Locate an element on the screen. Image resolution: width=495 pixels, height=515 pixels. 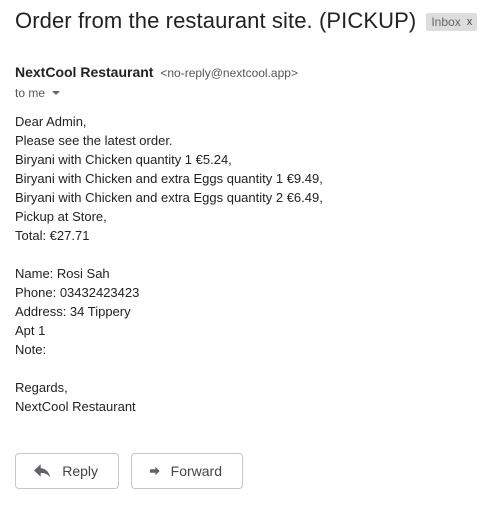
remove-label-icon: x is located at coordinates (470, 22).